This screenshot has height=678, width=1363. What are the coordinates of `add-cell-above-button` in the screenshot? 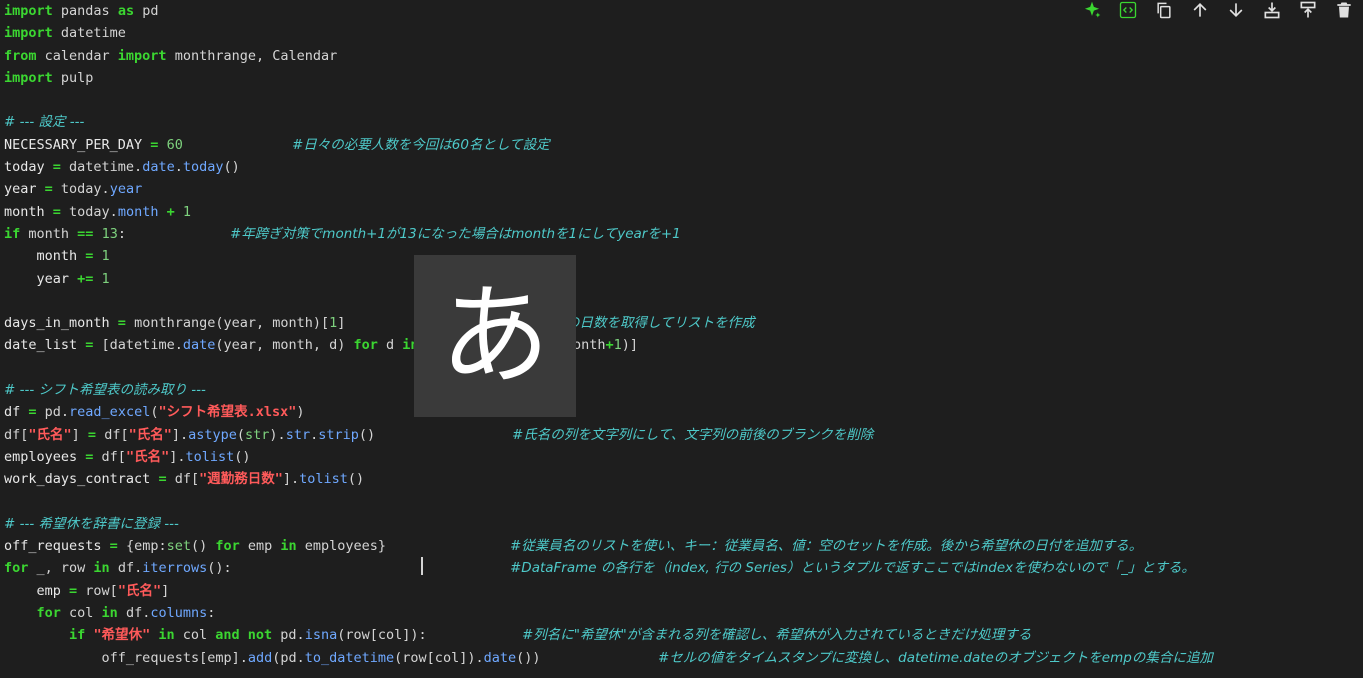 It's located at (1308, 12).